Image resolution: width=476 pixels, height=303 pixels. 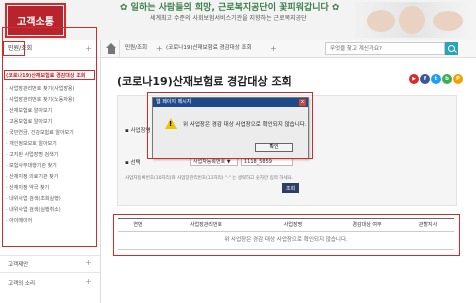 What do you see at coordinates (29, 121) in the screenshot?
I see `sidebar-item: · 고용보험료 알아보기` at bounding box center [29, 121].